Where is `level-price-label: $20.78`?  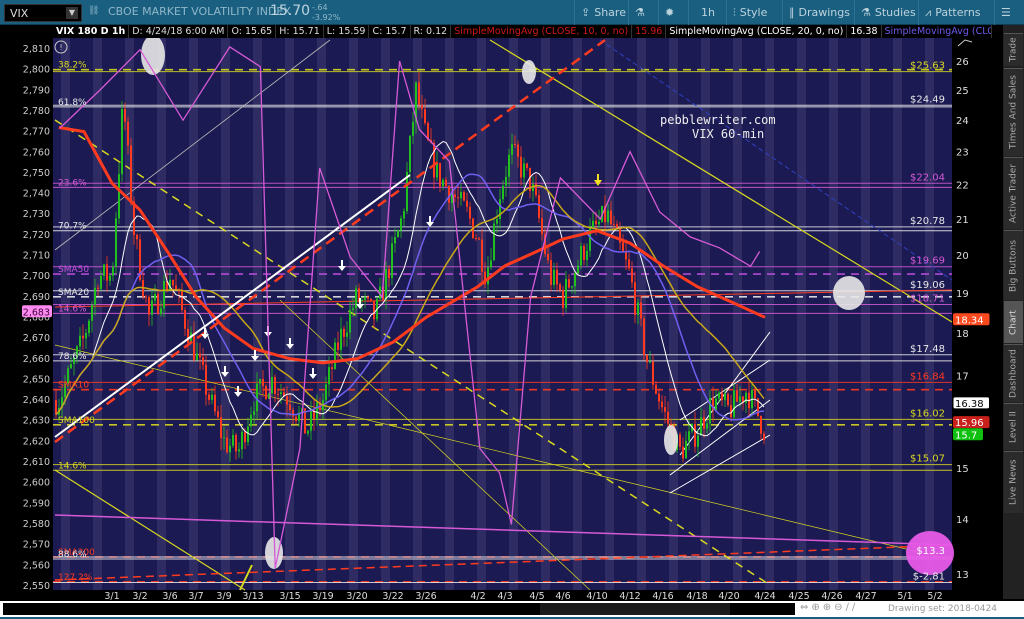
level-price-label: $20.78 is located at coordinates (927, 221).